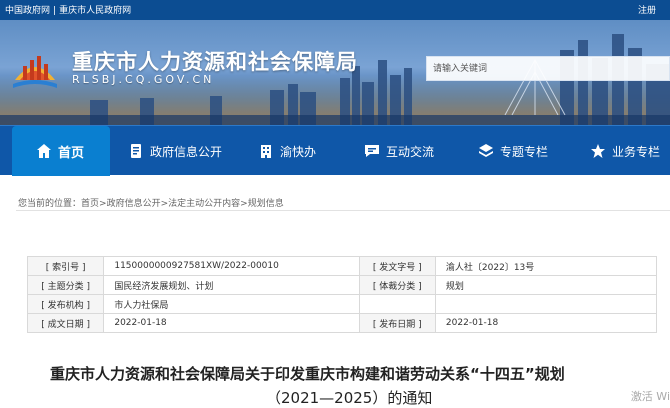 This screenshot has height=408, width=670. What do you see at coordinates (349, 398) in the screenshot?
I see `document-title-line2: （2021—2025）的通知` at bounding box center [349, 398].